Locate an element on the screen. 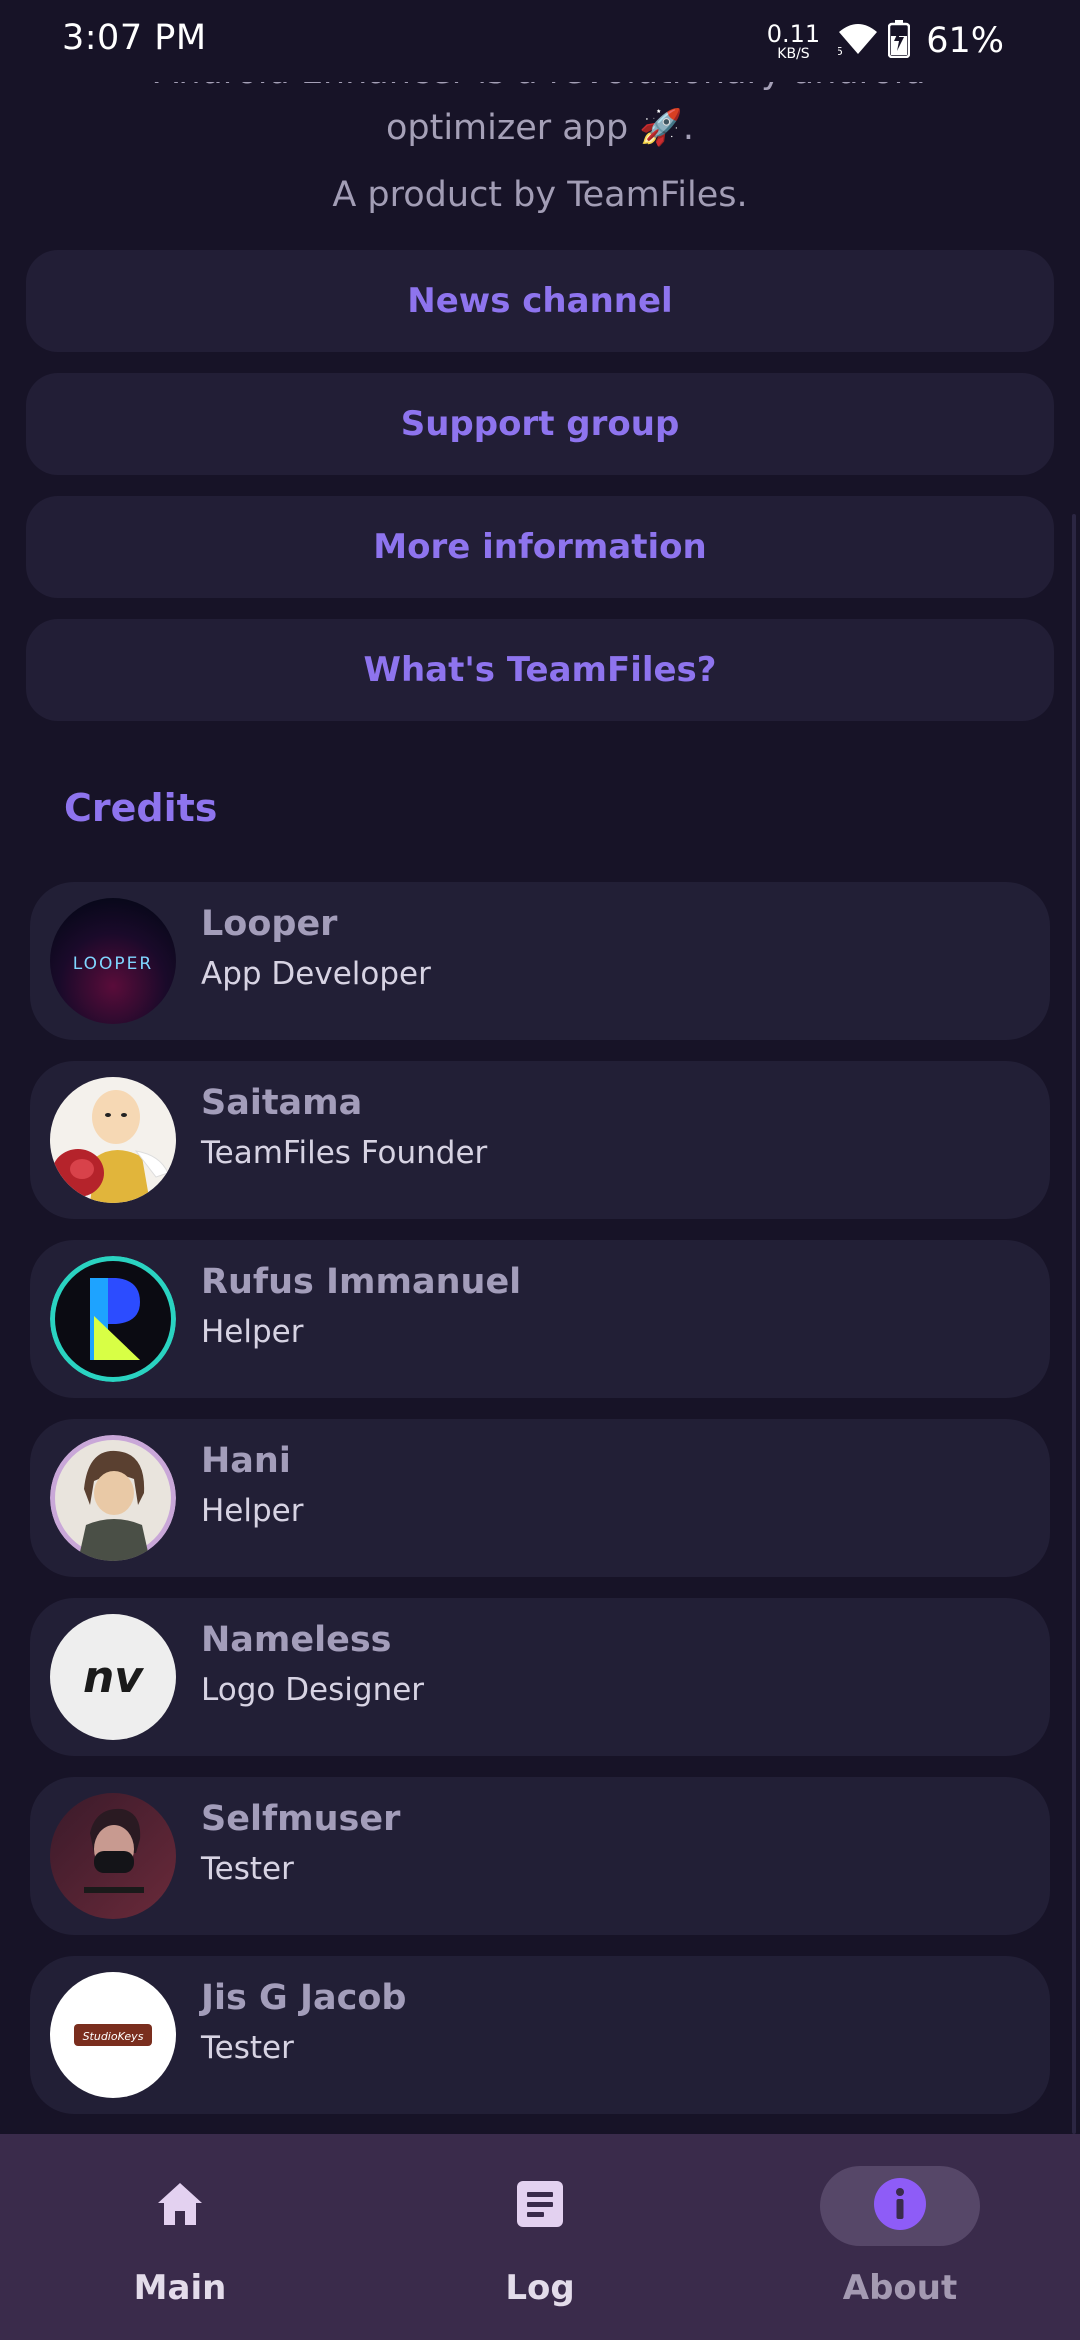 This screenshot has width=1080, height=2340. credit-card-selfmuser: Selfmuser Tester is located at coordinates (540, 1856).